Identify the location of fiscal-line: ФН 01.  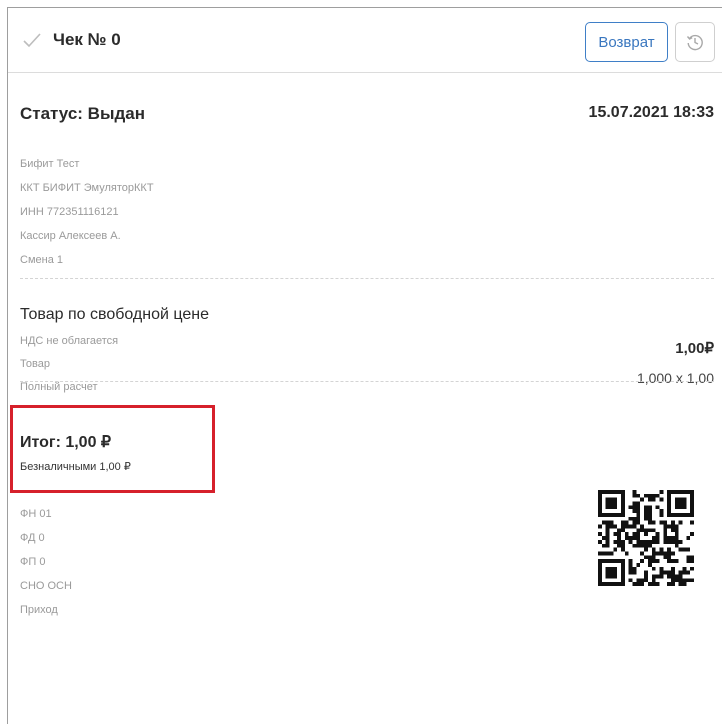
(36, 514).